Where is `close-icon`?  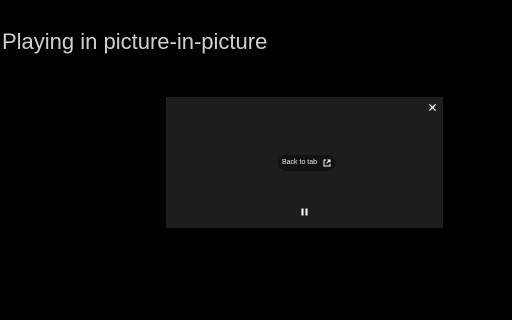 close-icon is located at coordinates (432, 107).